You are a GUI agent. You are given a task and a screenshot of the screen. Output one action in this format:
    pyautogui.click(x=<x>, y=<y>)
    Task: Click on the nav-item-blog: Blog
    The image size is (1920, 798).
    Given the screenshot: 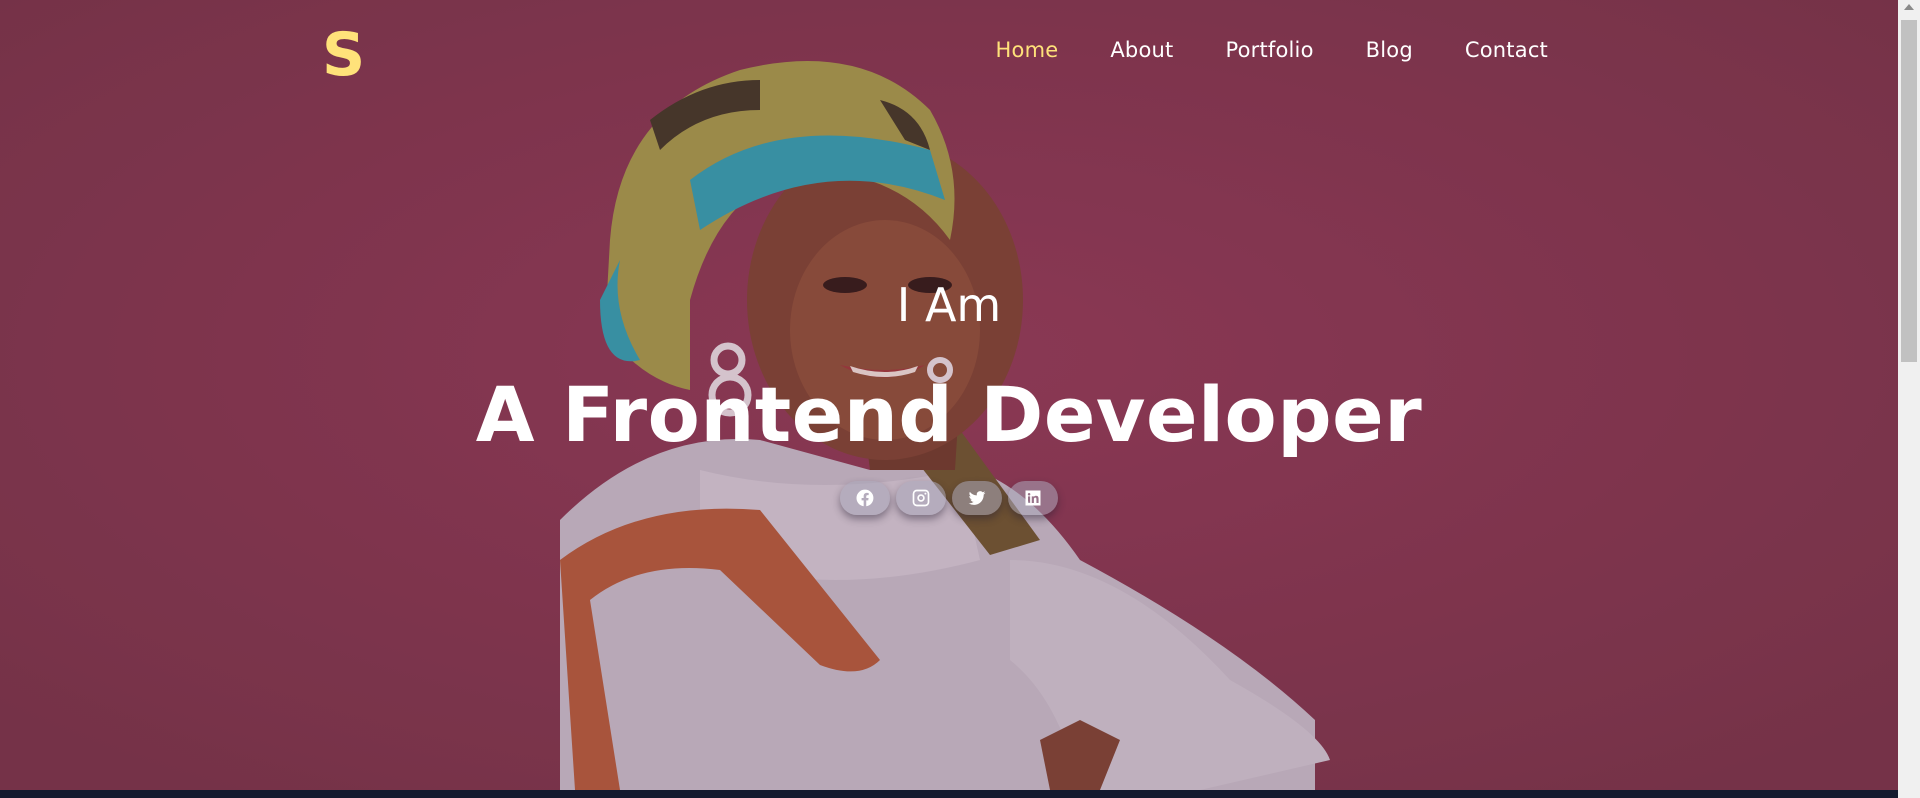 What is the action you would take?
    pyautogui.click(x=1389, y=50)
    